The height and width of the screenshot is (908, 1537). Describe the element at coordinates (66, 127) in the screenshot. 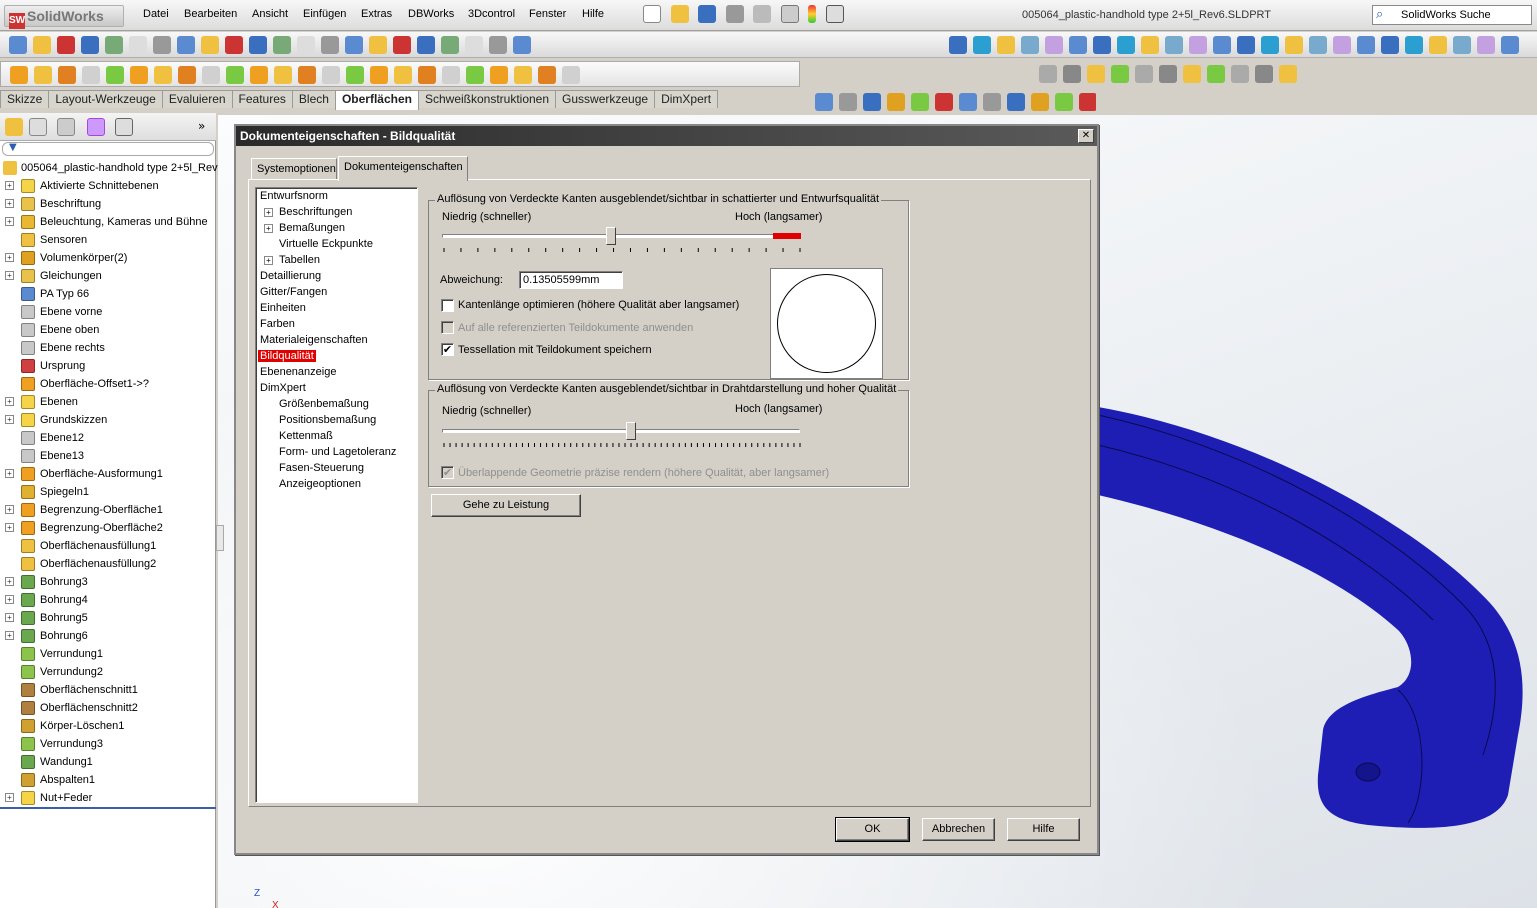

I see `configuration-manager-tab-icon` at that location.